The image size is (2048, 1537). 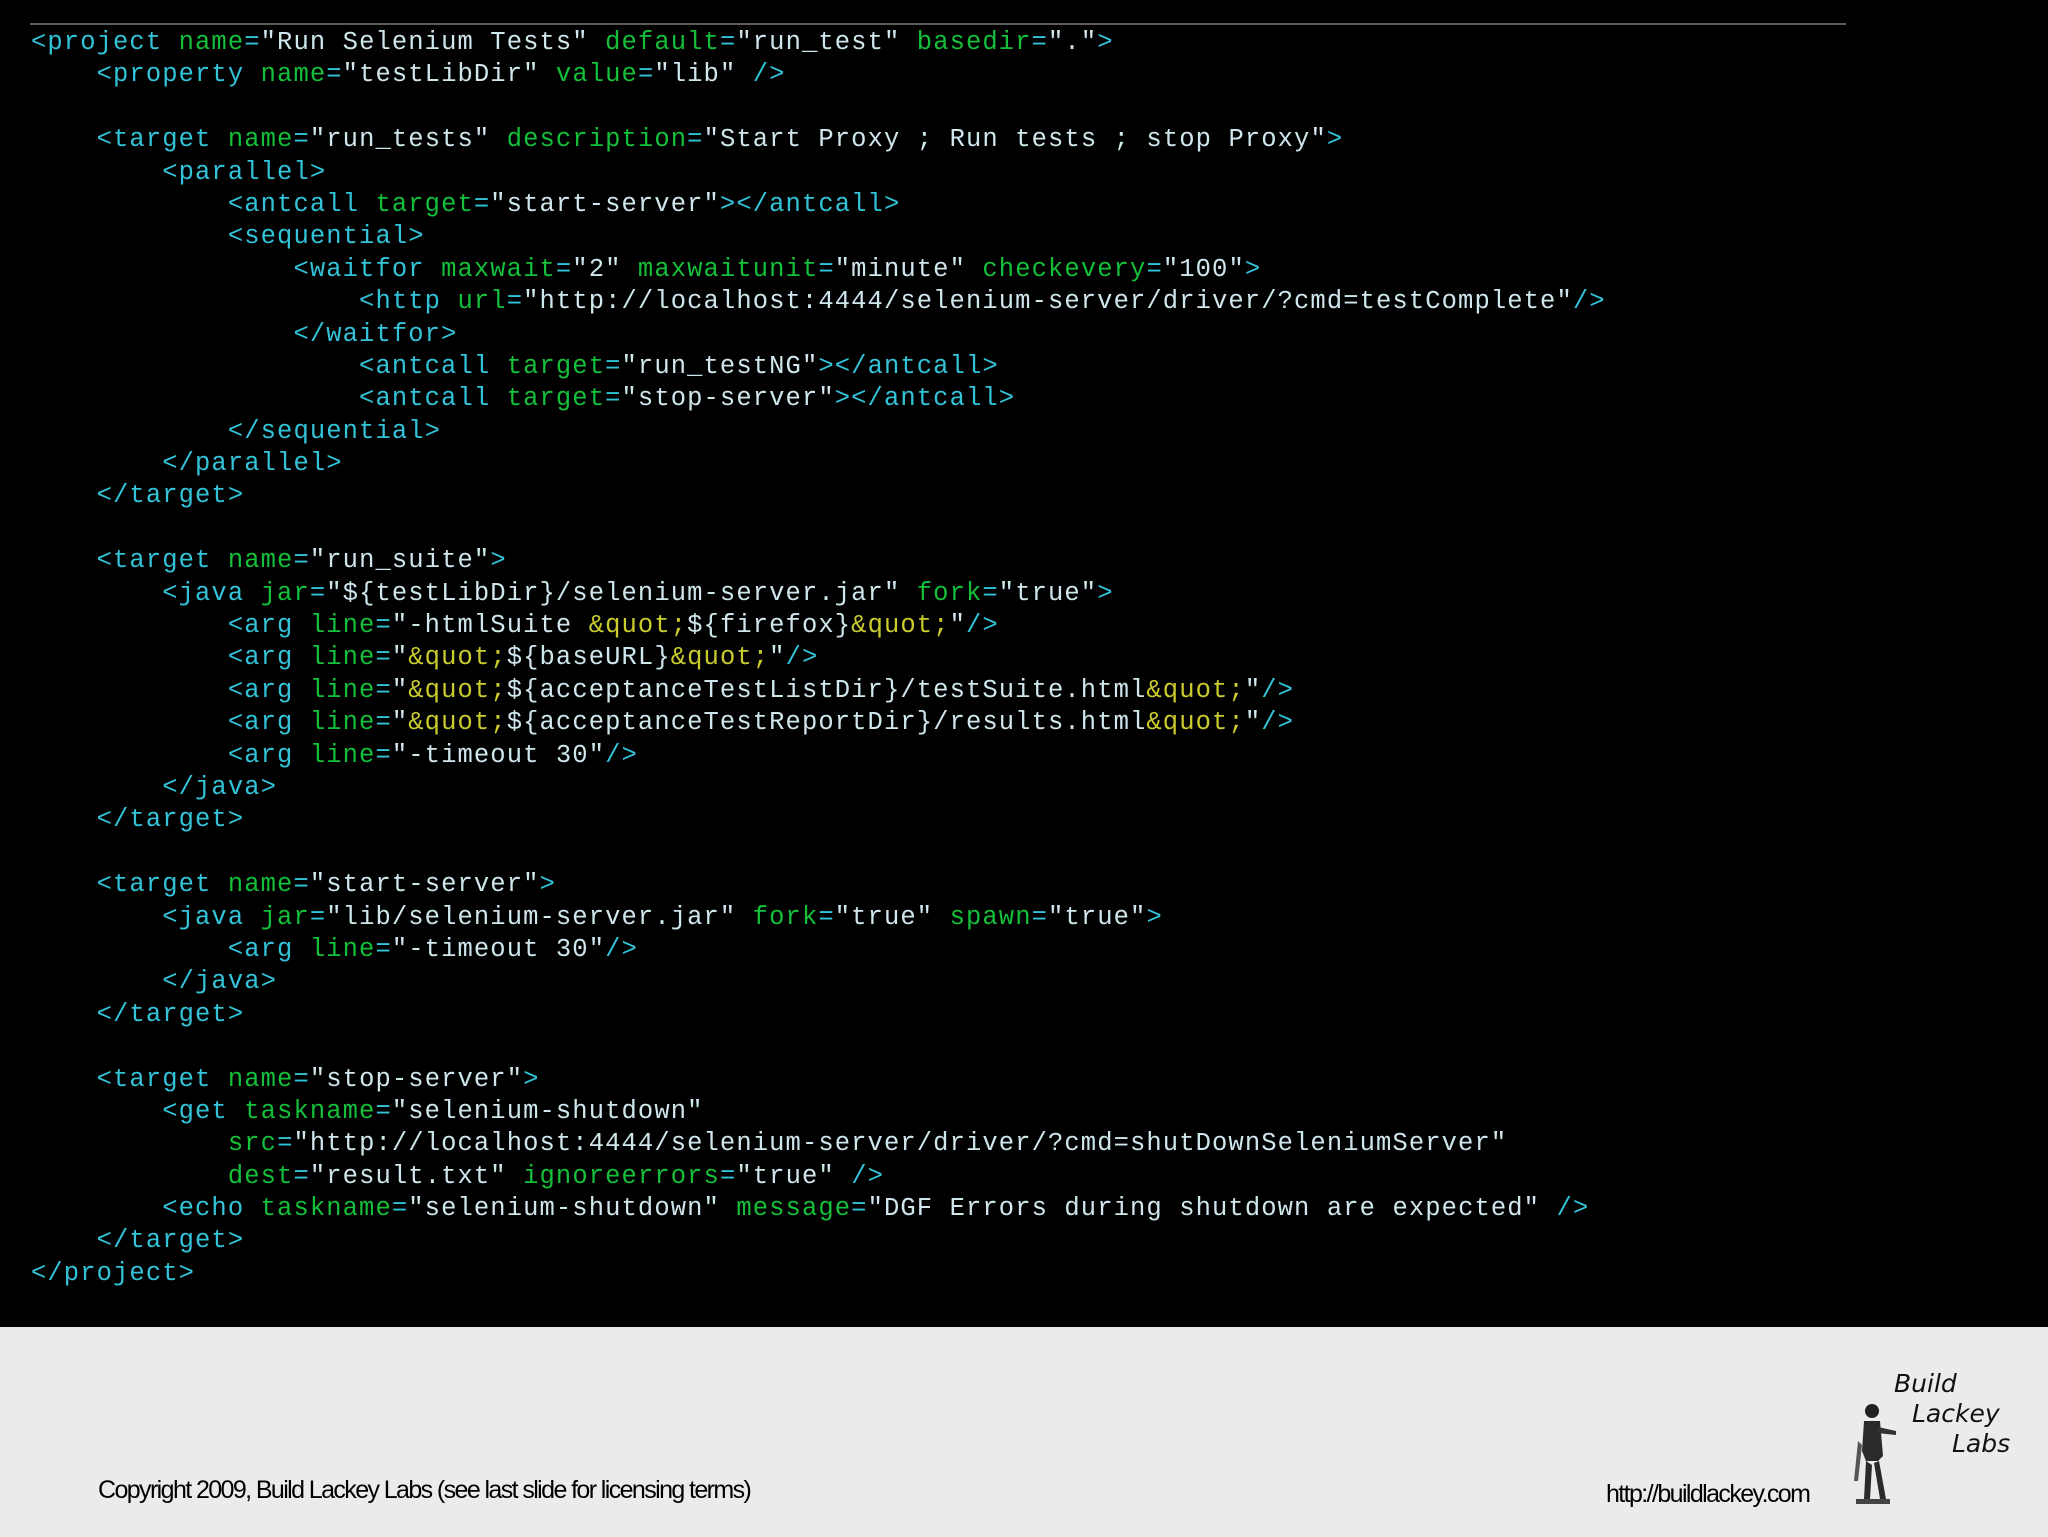 I want to click on code-string-token: "Run Selenium Tests", so click(x=424, y=42).